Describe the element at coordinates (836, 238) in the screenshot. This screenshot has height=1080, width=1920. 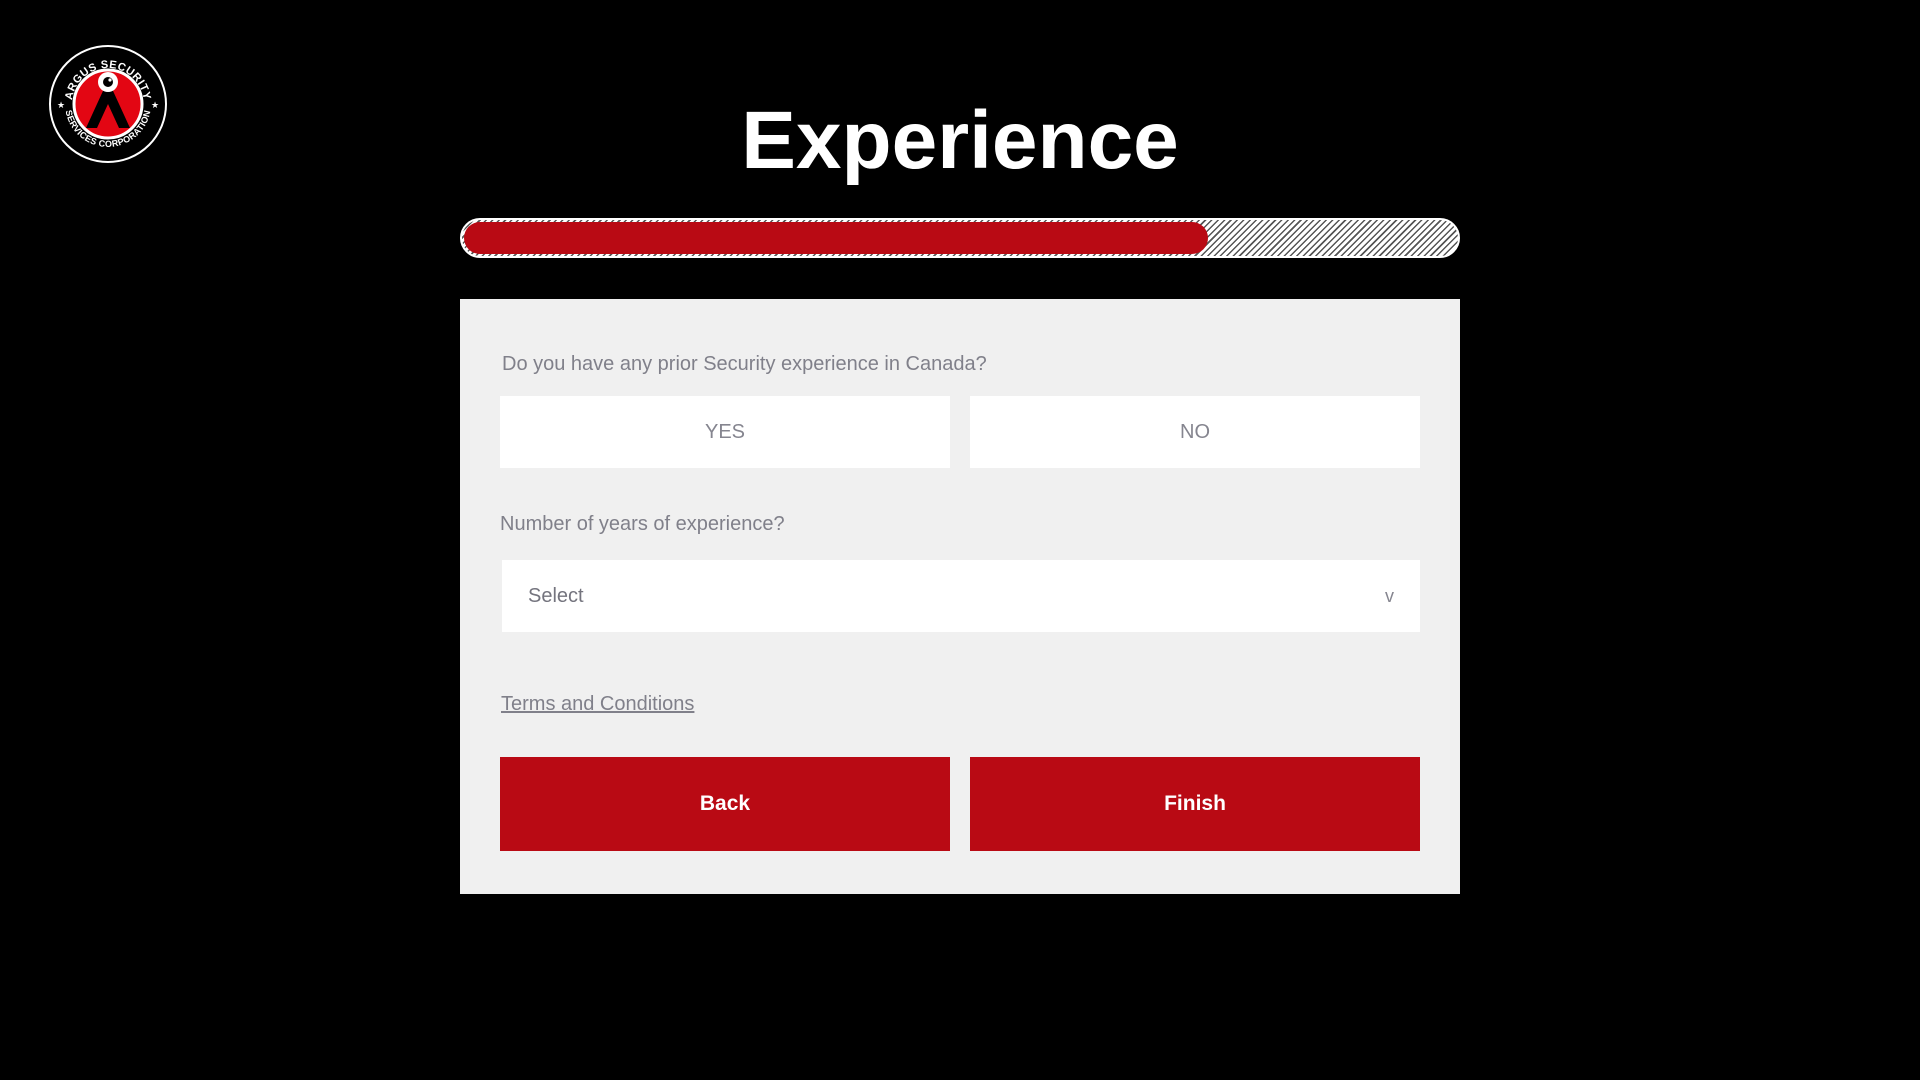
I see `progress-fill` at that location.